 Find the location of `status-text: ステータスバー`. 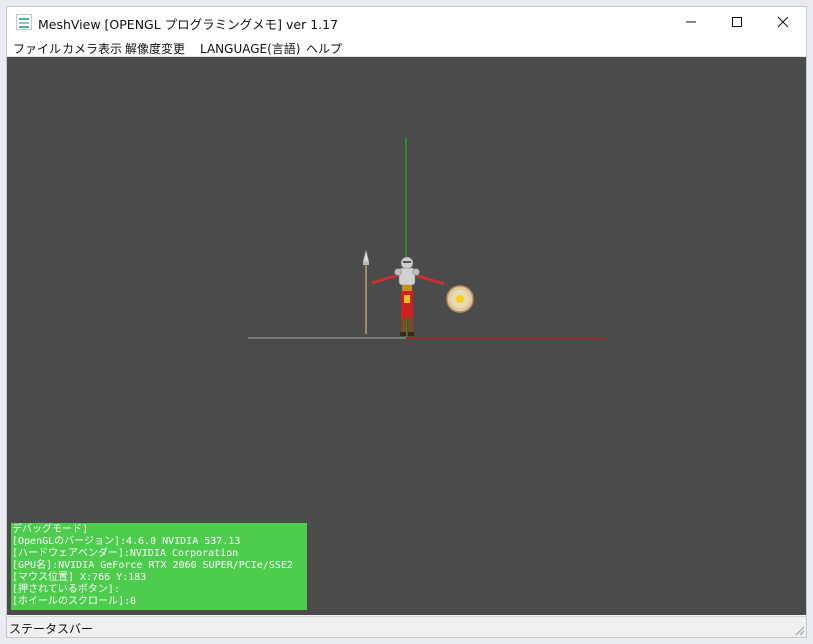

status-text: ステータスバー is located at coordinates (51, 629).